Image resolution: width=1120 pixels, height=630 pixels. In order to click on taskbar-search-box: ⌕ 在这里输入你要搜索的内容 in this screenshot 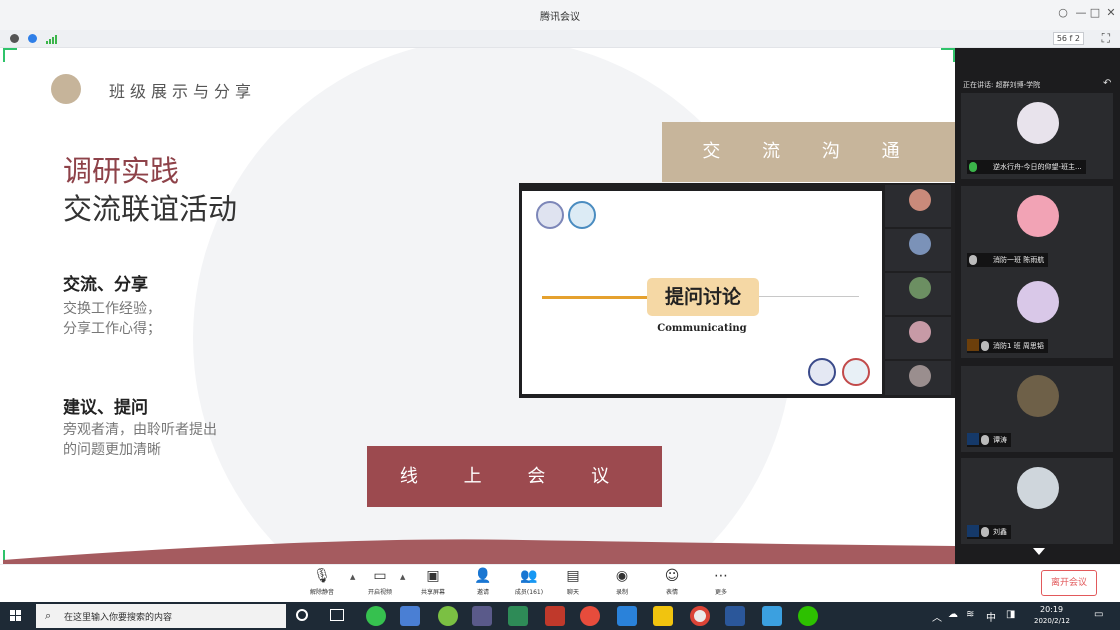, I will do `click(161, 616)`.